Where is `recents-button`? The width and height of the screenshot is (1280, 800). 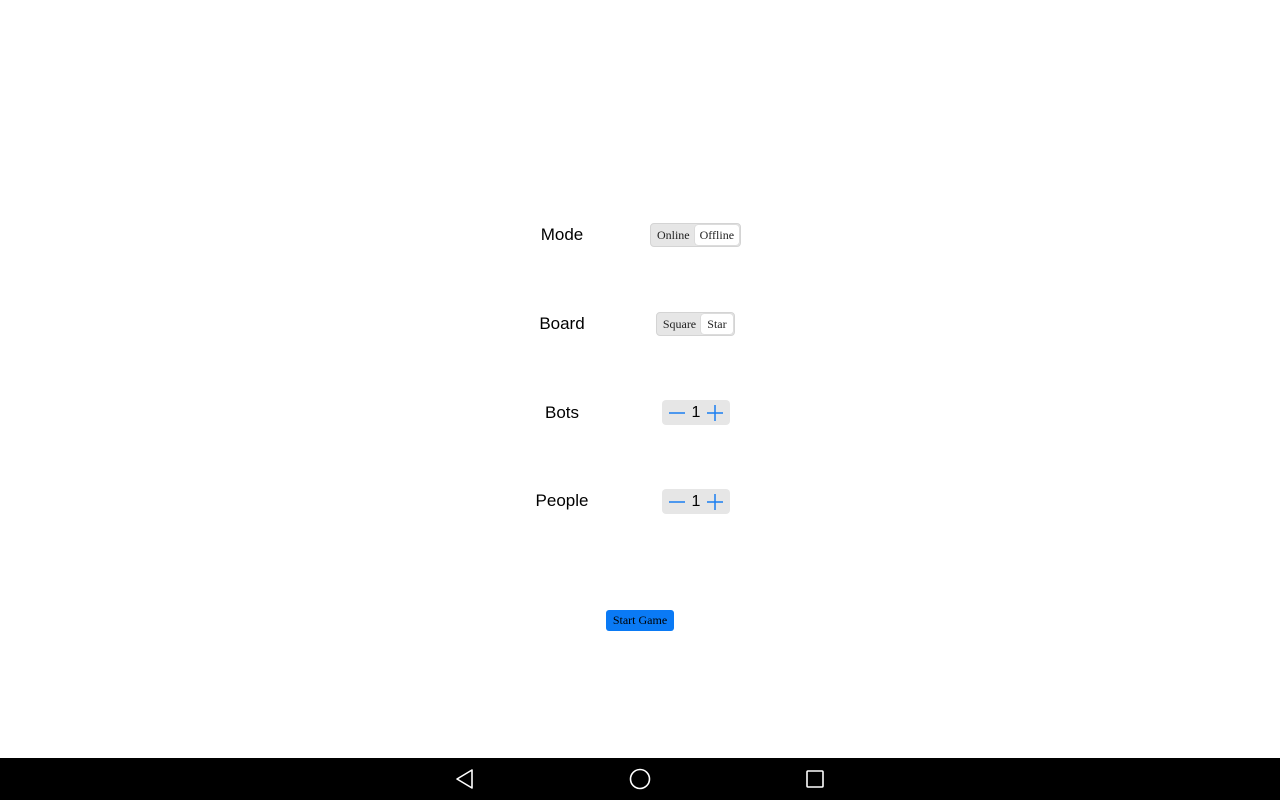
recents-button is located at coordinates (815, 779).